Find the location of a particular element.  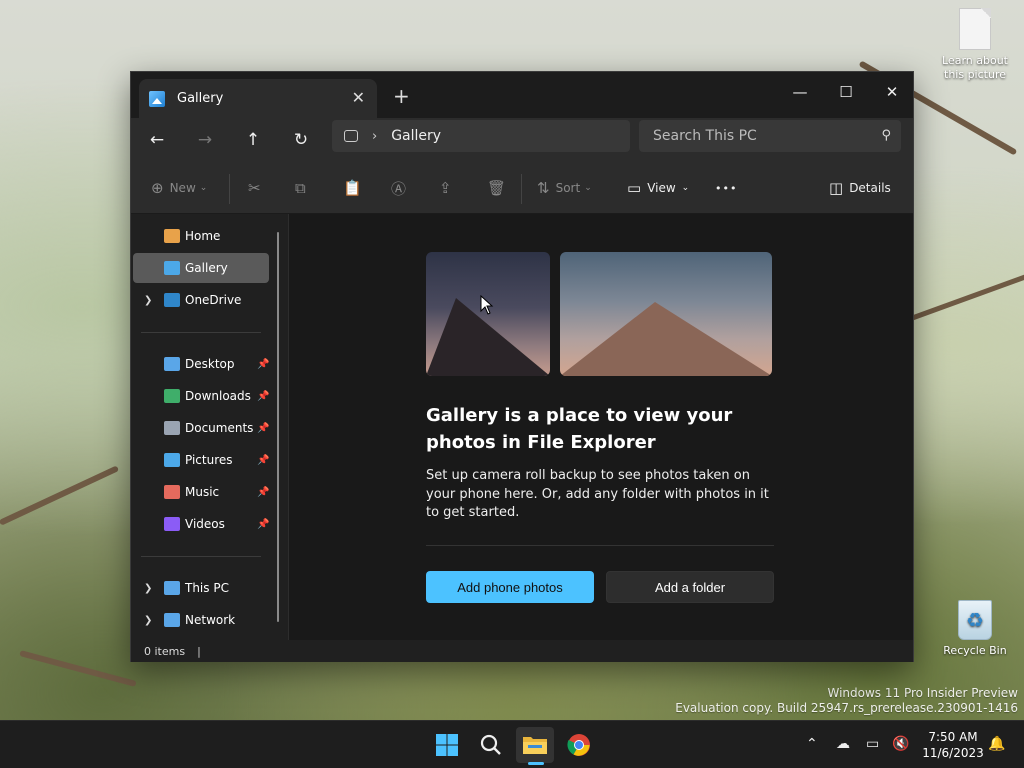

sidebar-item-desktop: Desktop 📌 is located at coordinates (201, 364).